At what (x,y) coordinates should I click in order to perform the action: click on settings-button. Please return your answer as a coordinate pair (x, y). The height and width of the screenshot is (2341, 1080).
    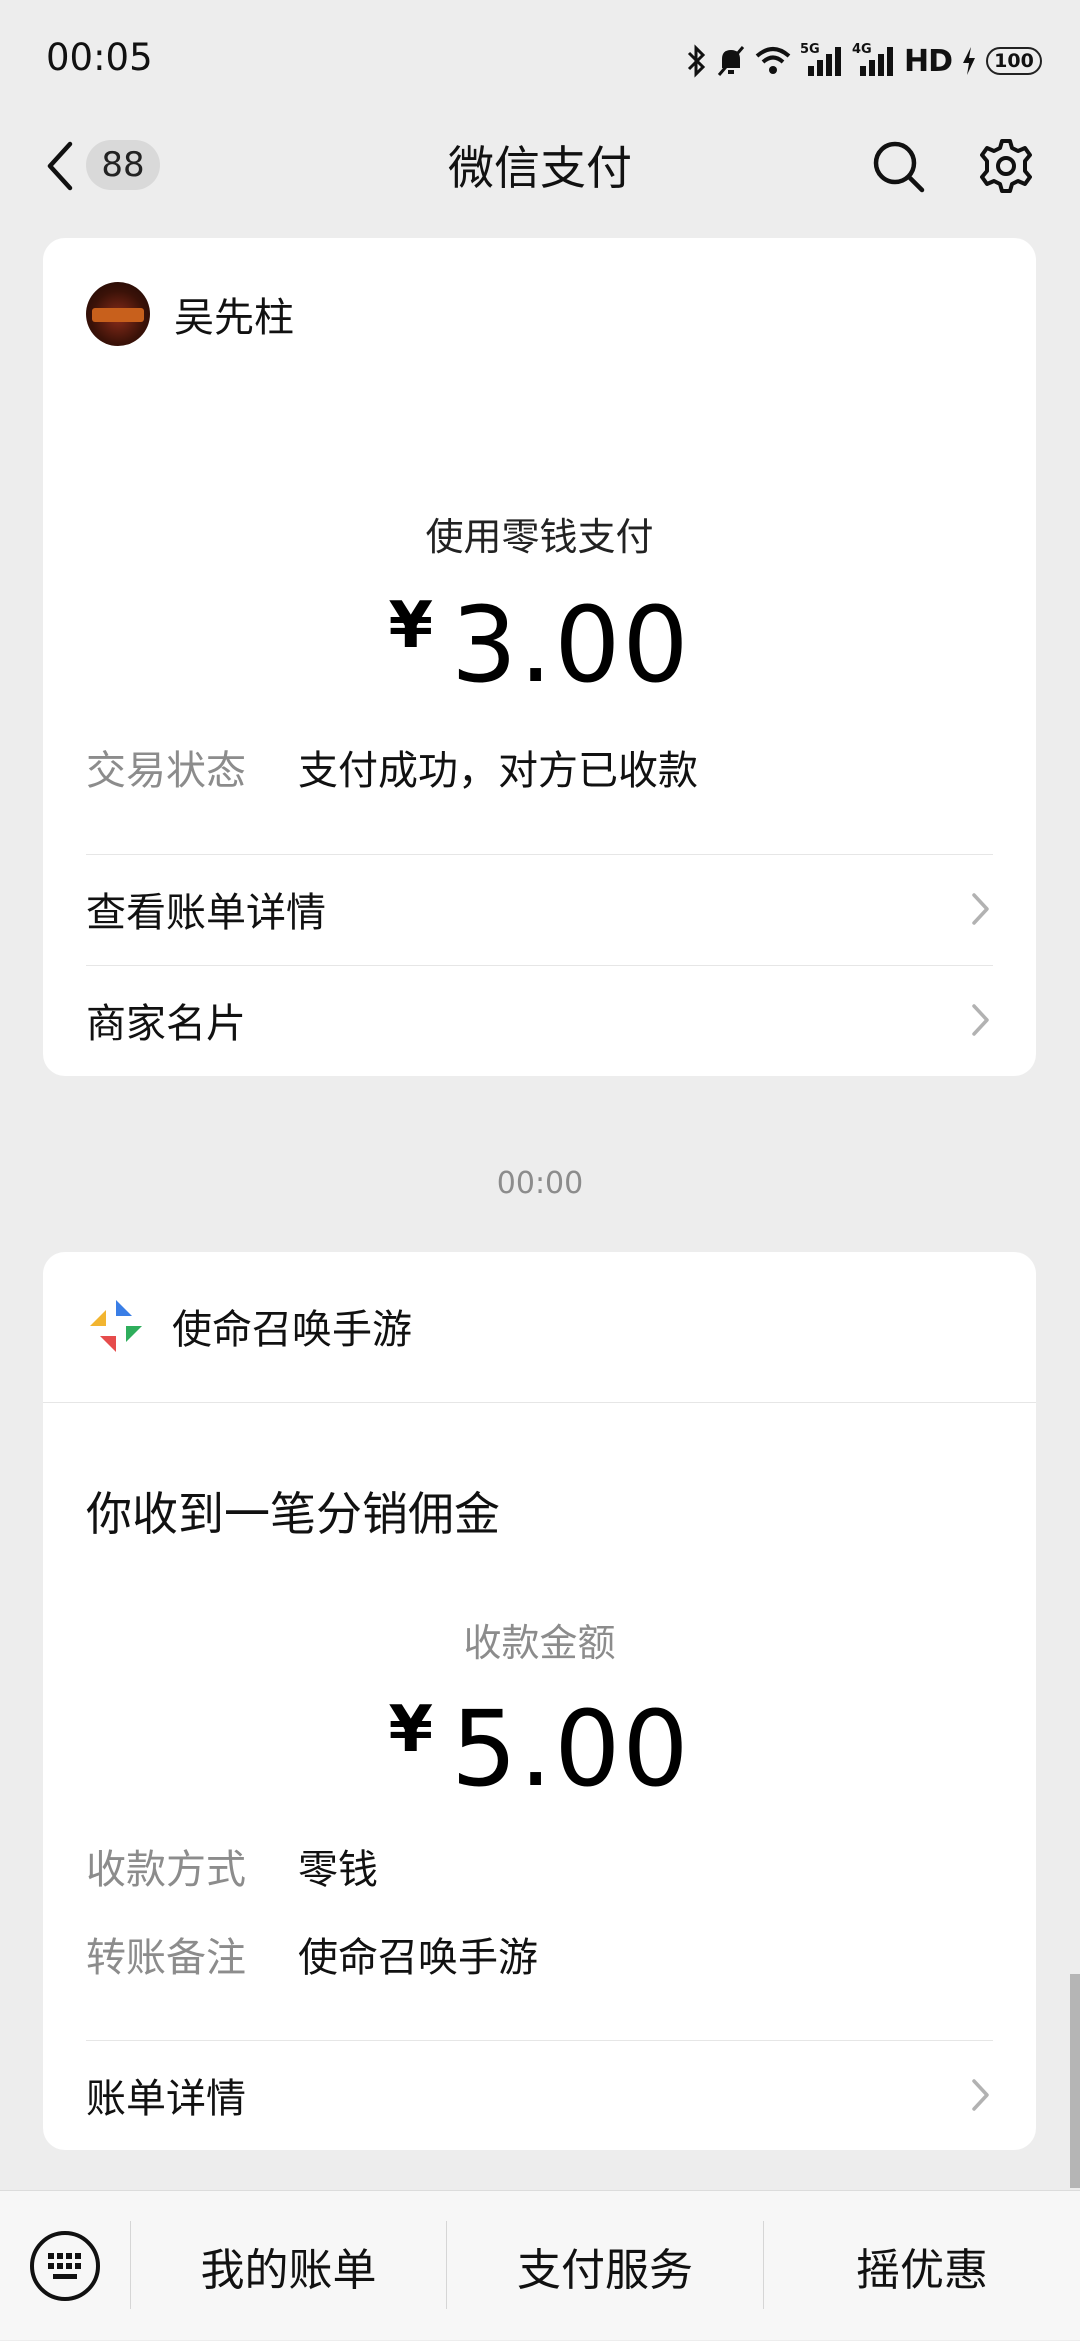
    Looking at the image, I should click on (1006, 166).